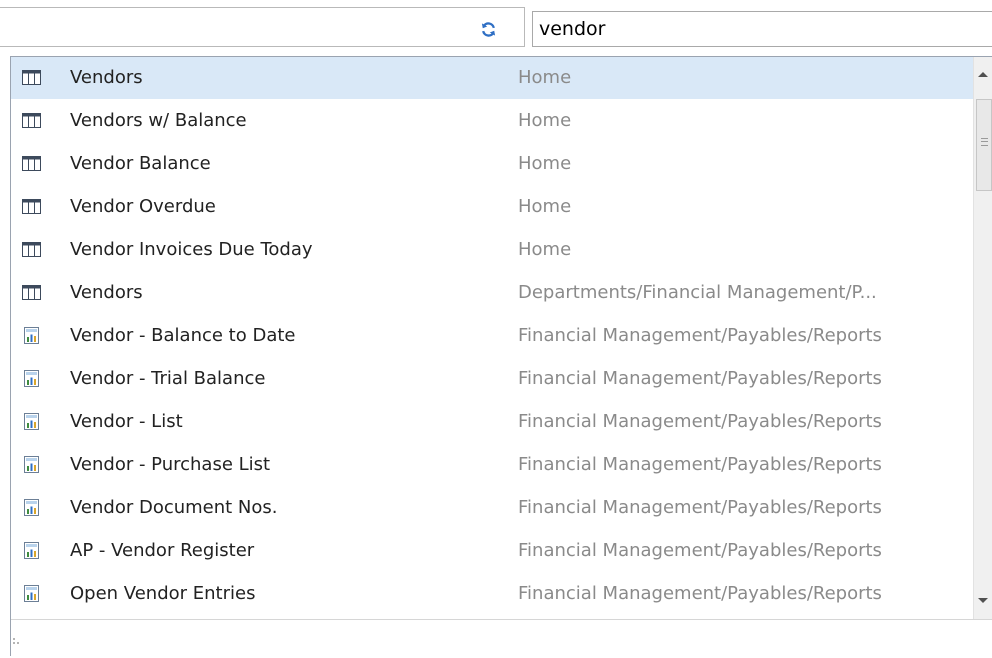 The width and height of the screenshot is (992, 658). What do you see at coordinates (492, 207) in the screenshot?
I see `result-row: Vendor Overdue Home` at bounding box center [492, 207].